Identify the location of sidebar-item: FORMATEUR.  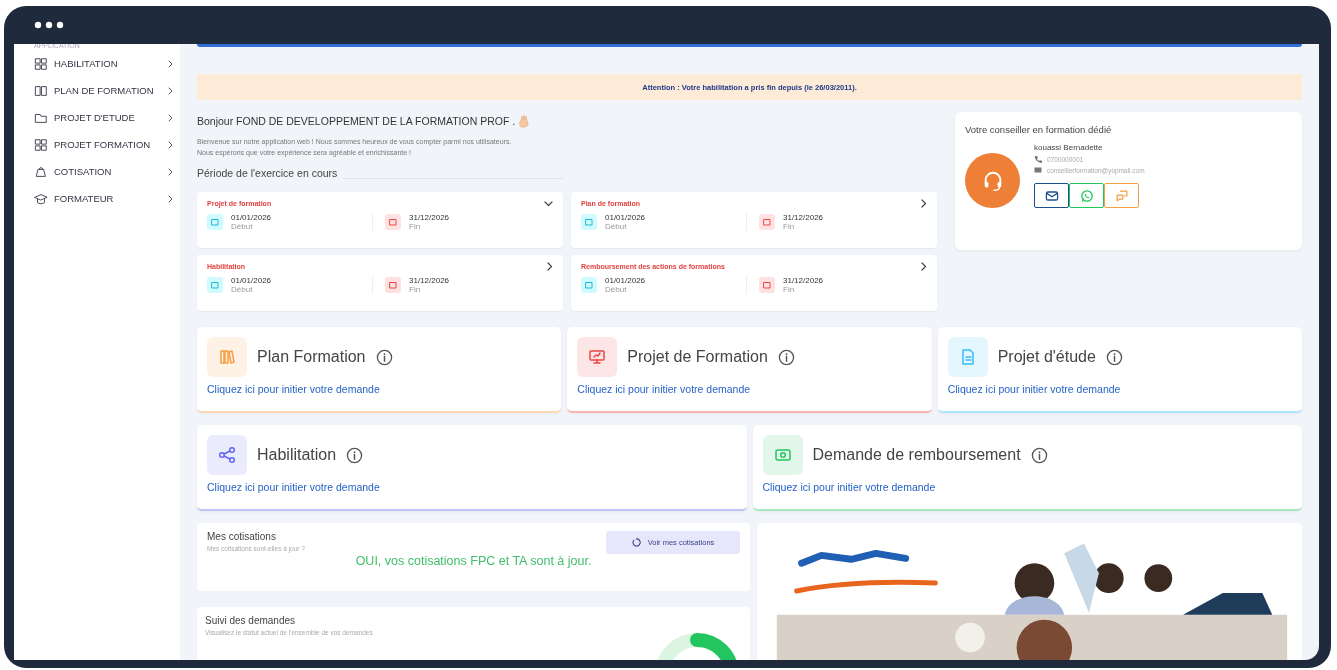
(107, 198).